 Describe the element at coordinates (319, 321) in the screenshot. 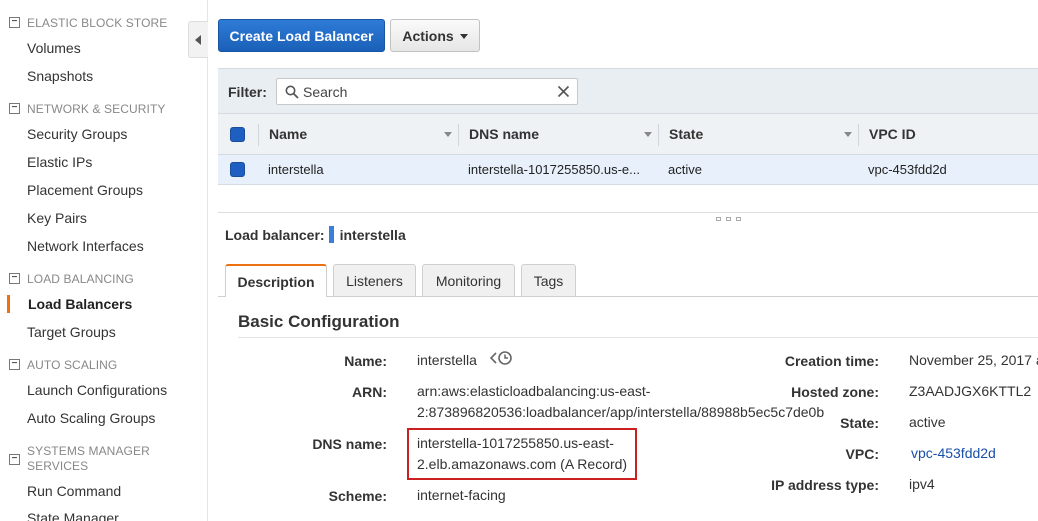

I see `section-title: Basic Configuration` at that location.